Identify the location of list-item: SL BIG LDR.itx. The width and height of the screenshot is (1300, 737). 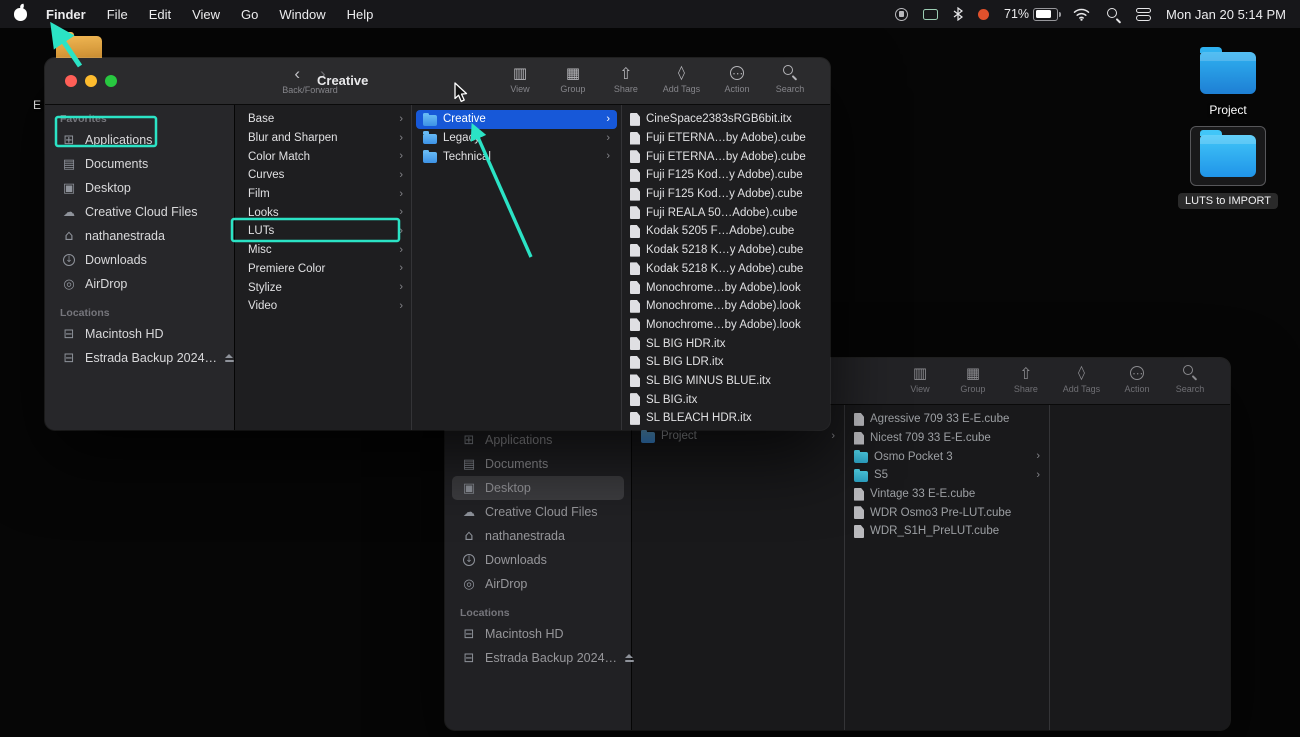
(726, 362).